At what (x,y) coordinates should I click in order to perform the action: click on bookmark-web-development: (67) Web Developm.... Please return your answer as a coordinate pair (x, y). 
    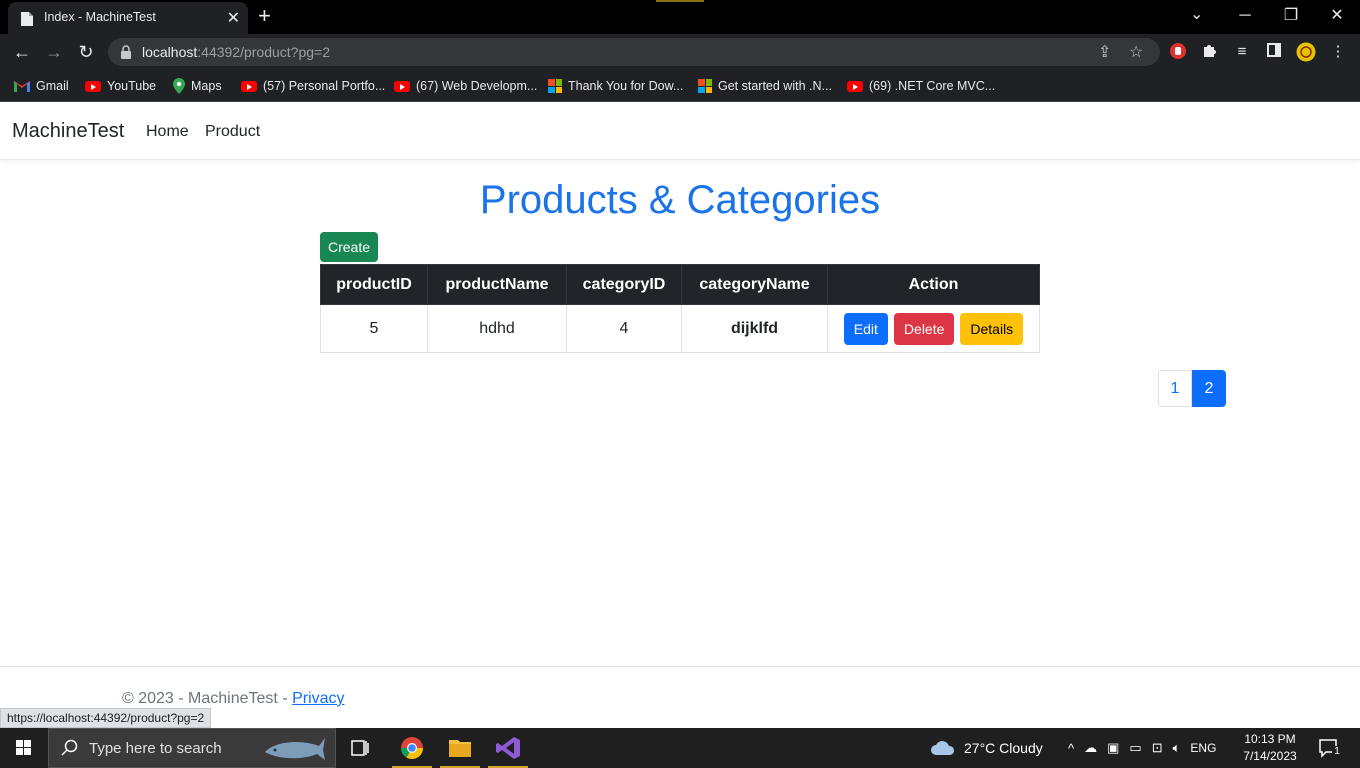
    Looking at the image, I should click on (465, 86).